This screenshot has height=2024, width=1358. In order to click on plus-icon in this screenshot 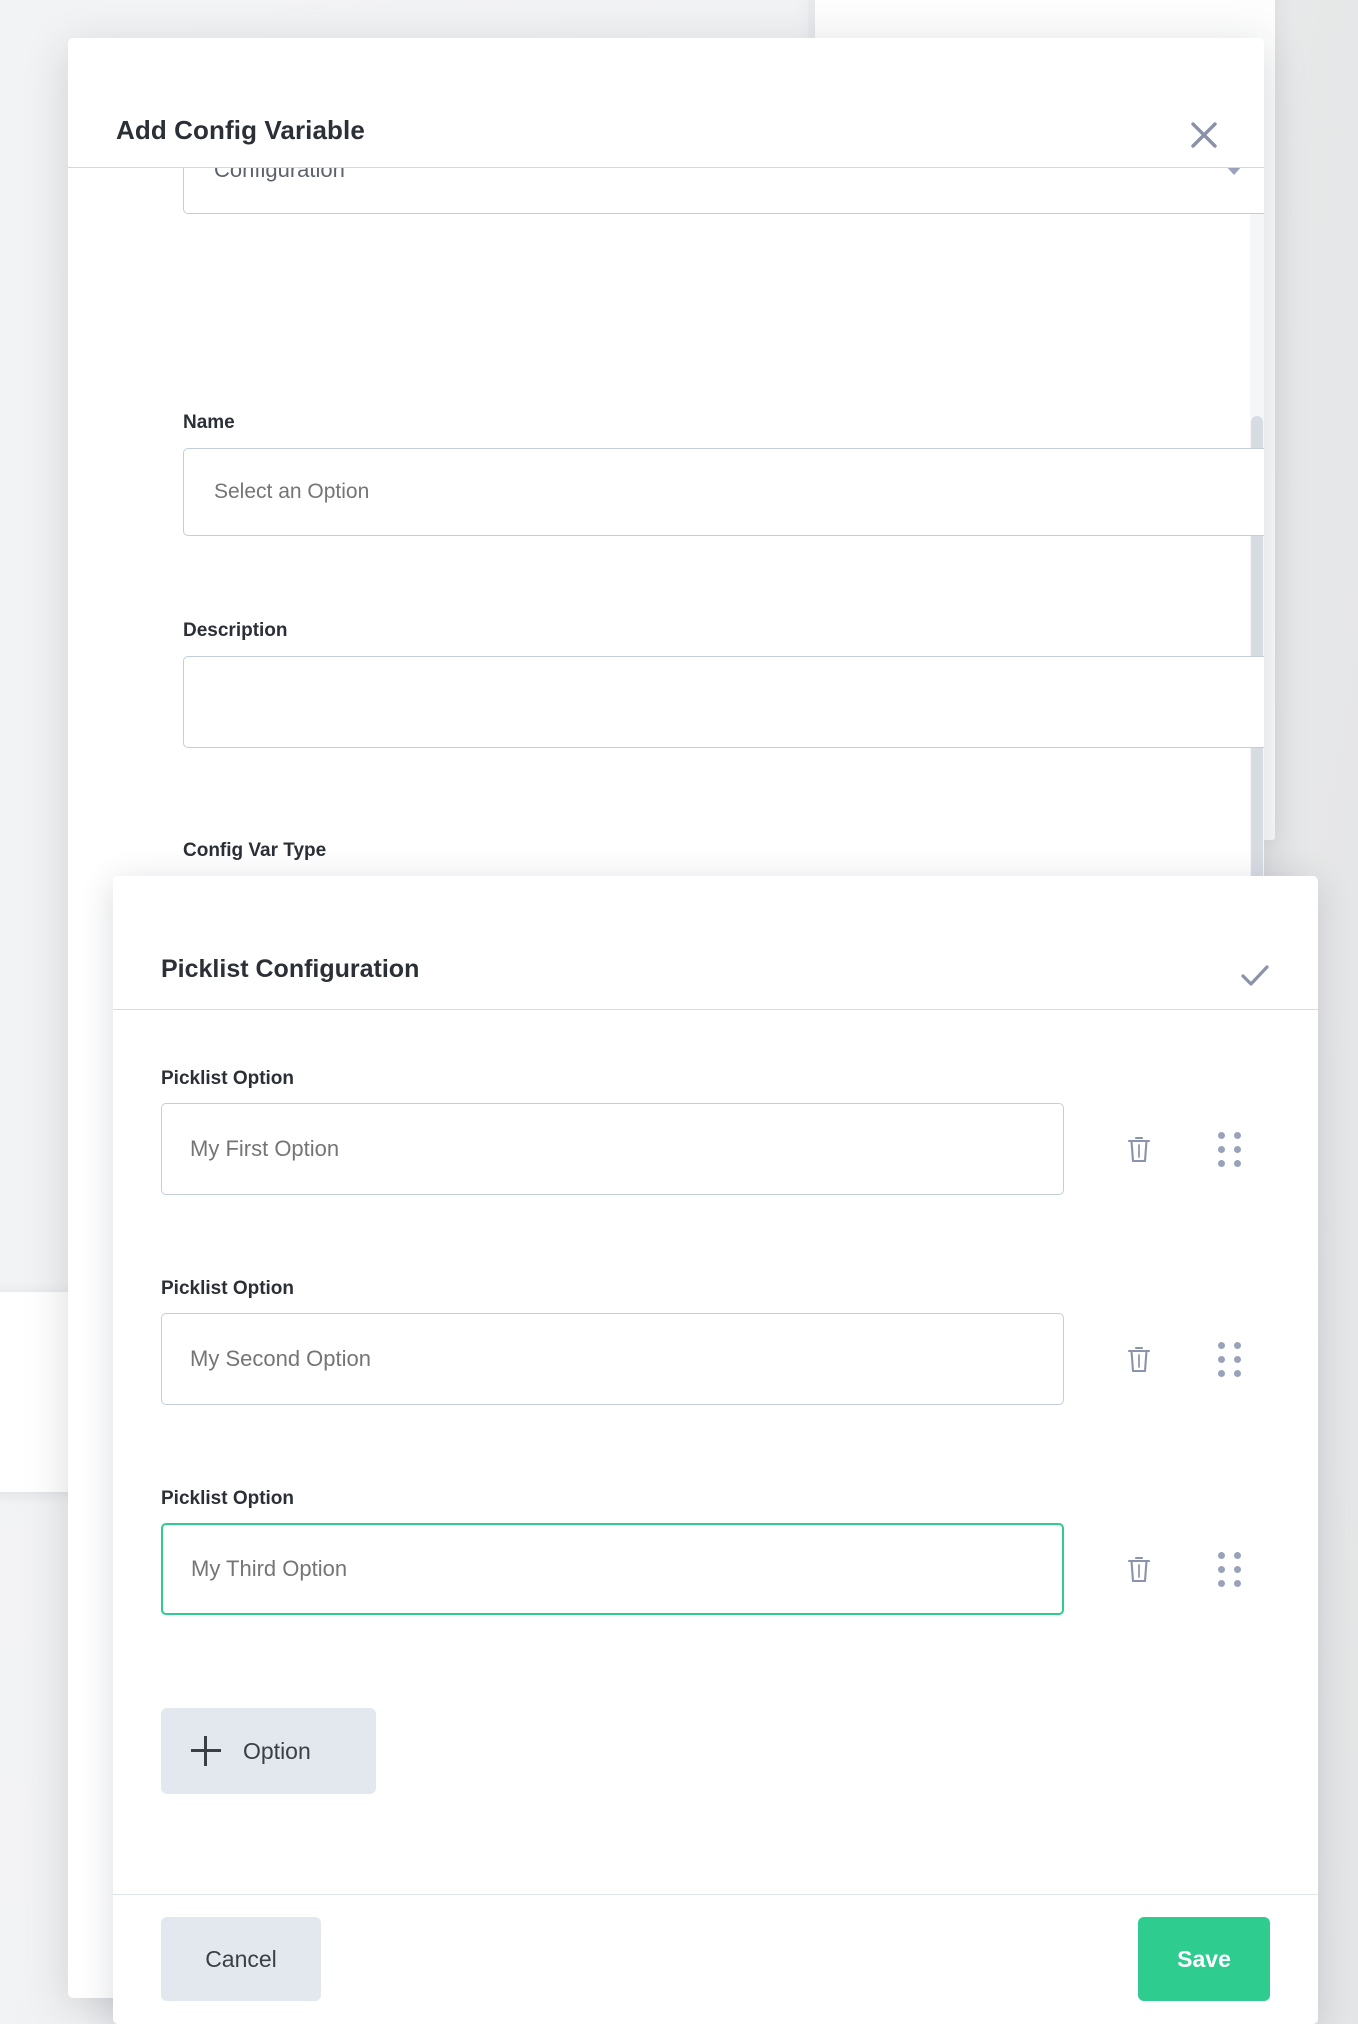, I will do `click(206, 1751)`.